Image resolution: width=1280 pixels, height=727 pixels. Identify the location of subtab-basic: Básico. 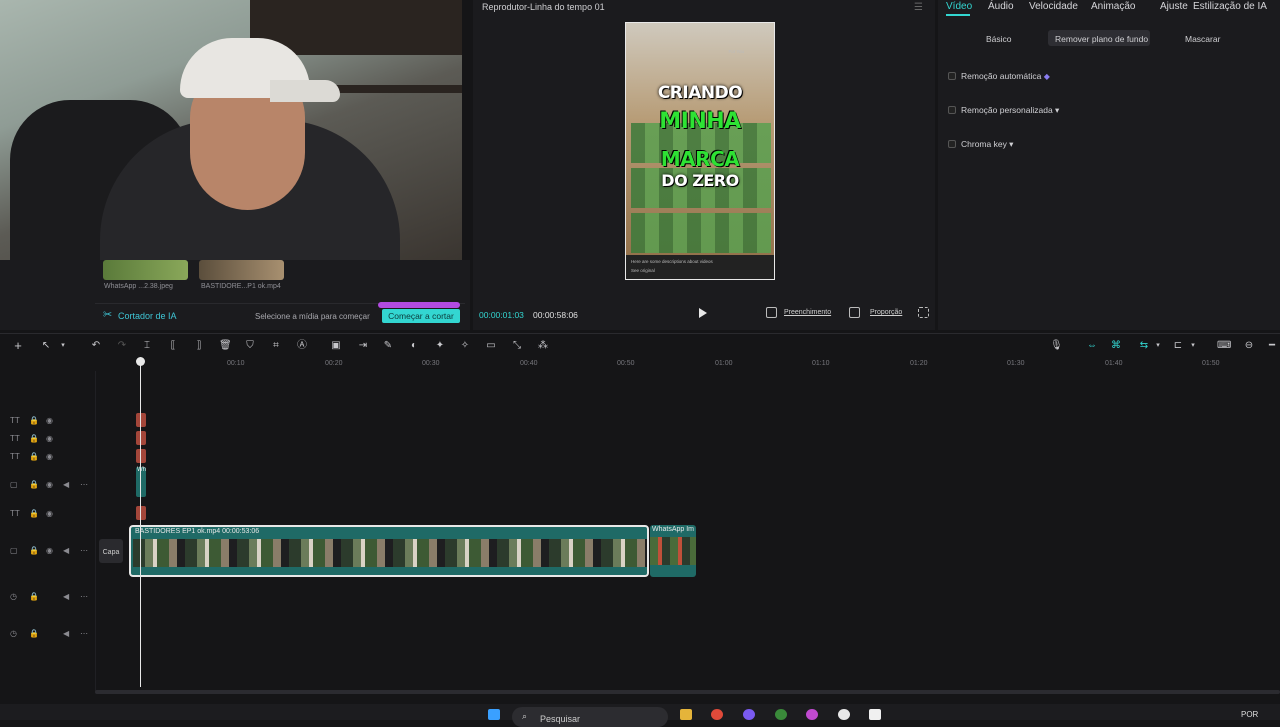
(999, 39).